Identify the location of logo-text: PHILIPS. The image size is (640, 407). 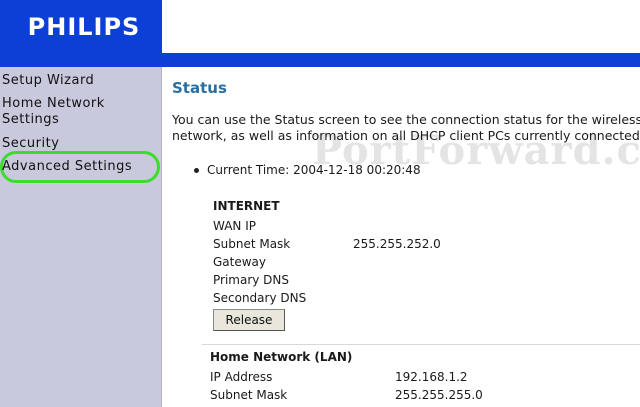
(84, 26).